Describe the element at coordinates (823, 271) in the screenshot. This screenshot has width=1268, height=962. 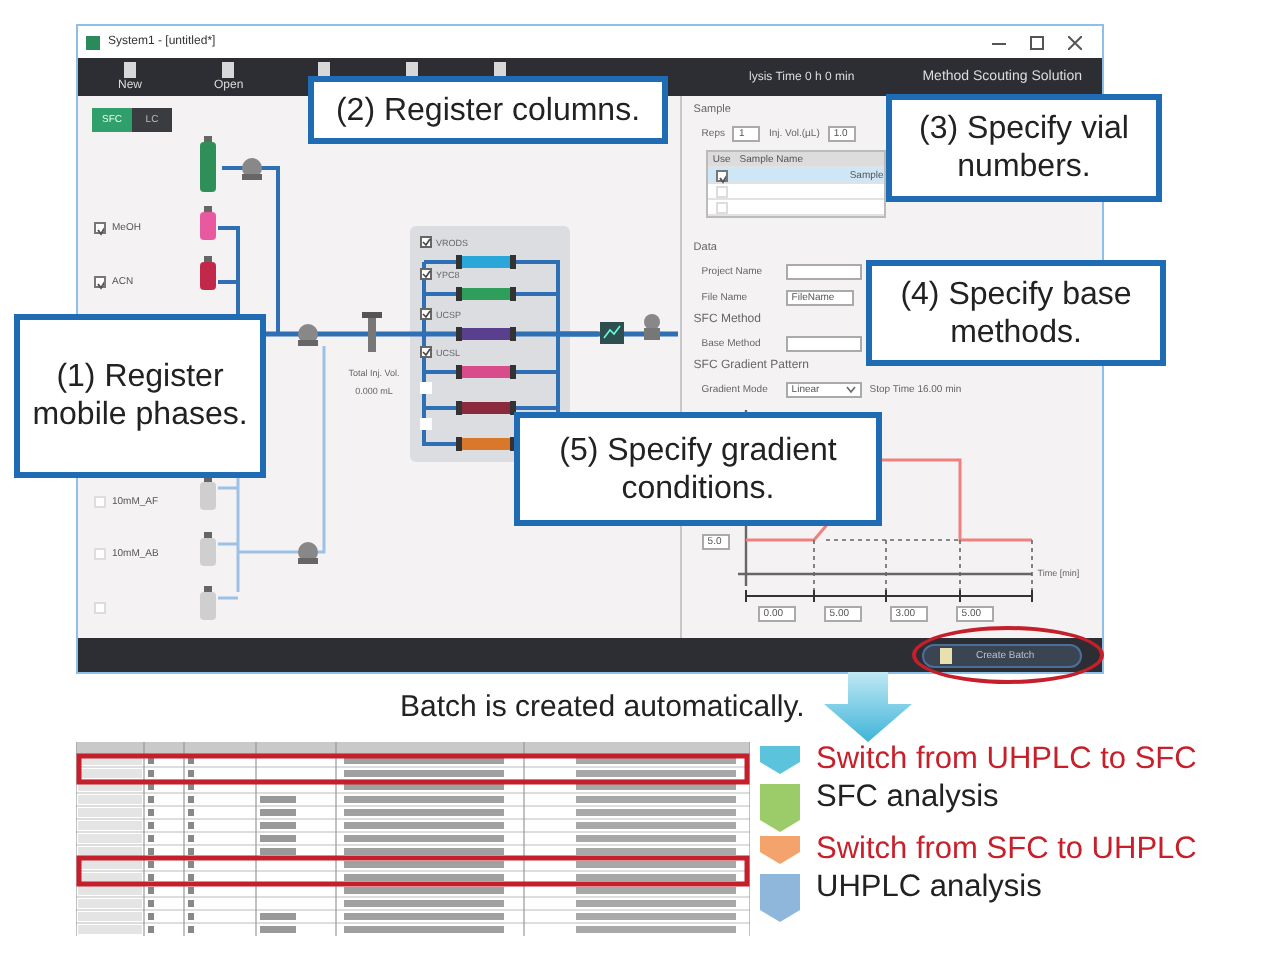
I see `project-name-field` at that location.